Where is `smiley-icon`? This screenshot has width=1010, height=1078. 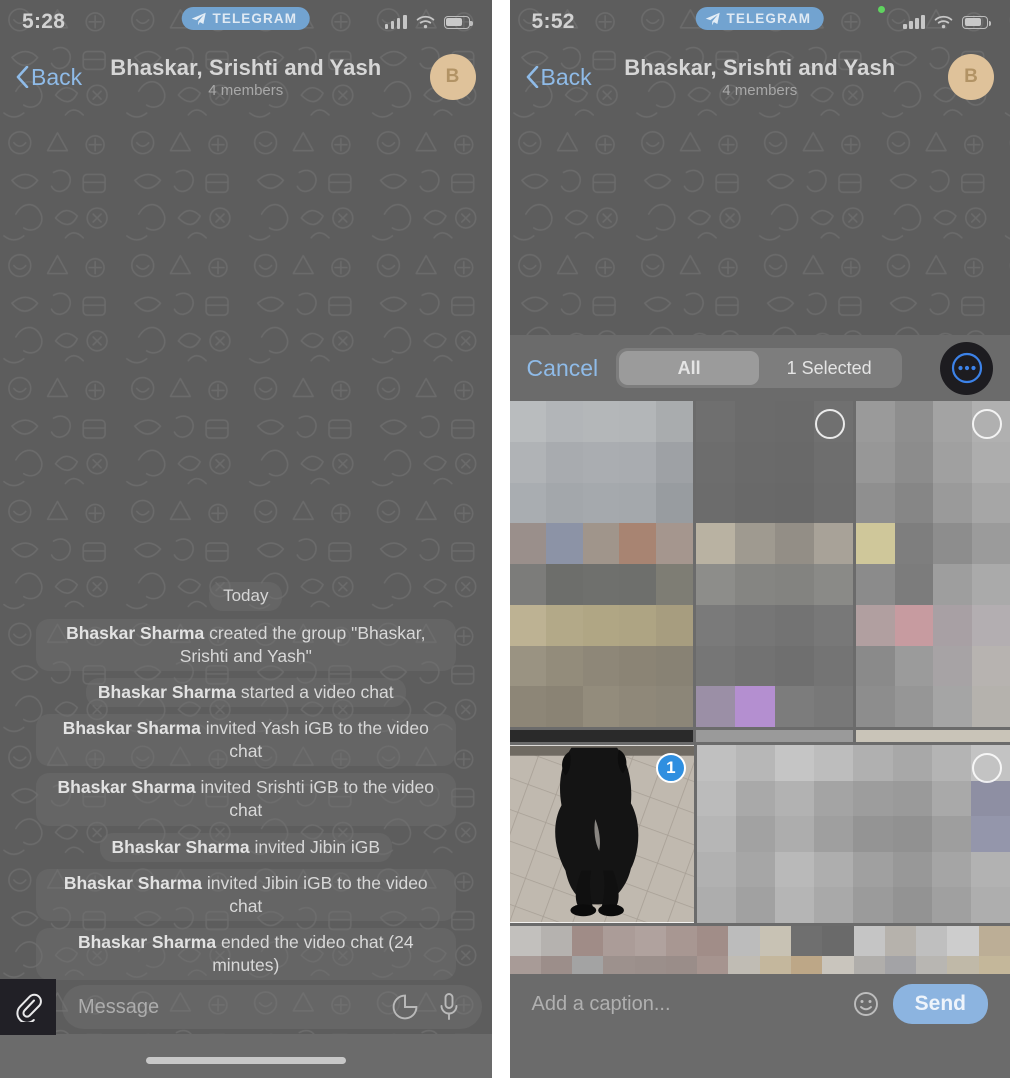 smiley-icon is located at coordinates (866, 1004).